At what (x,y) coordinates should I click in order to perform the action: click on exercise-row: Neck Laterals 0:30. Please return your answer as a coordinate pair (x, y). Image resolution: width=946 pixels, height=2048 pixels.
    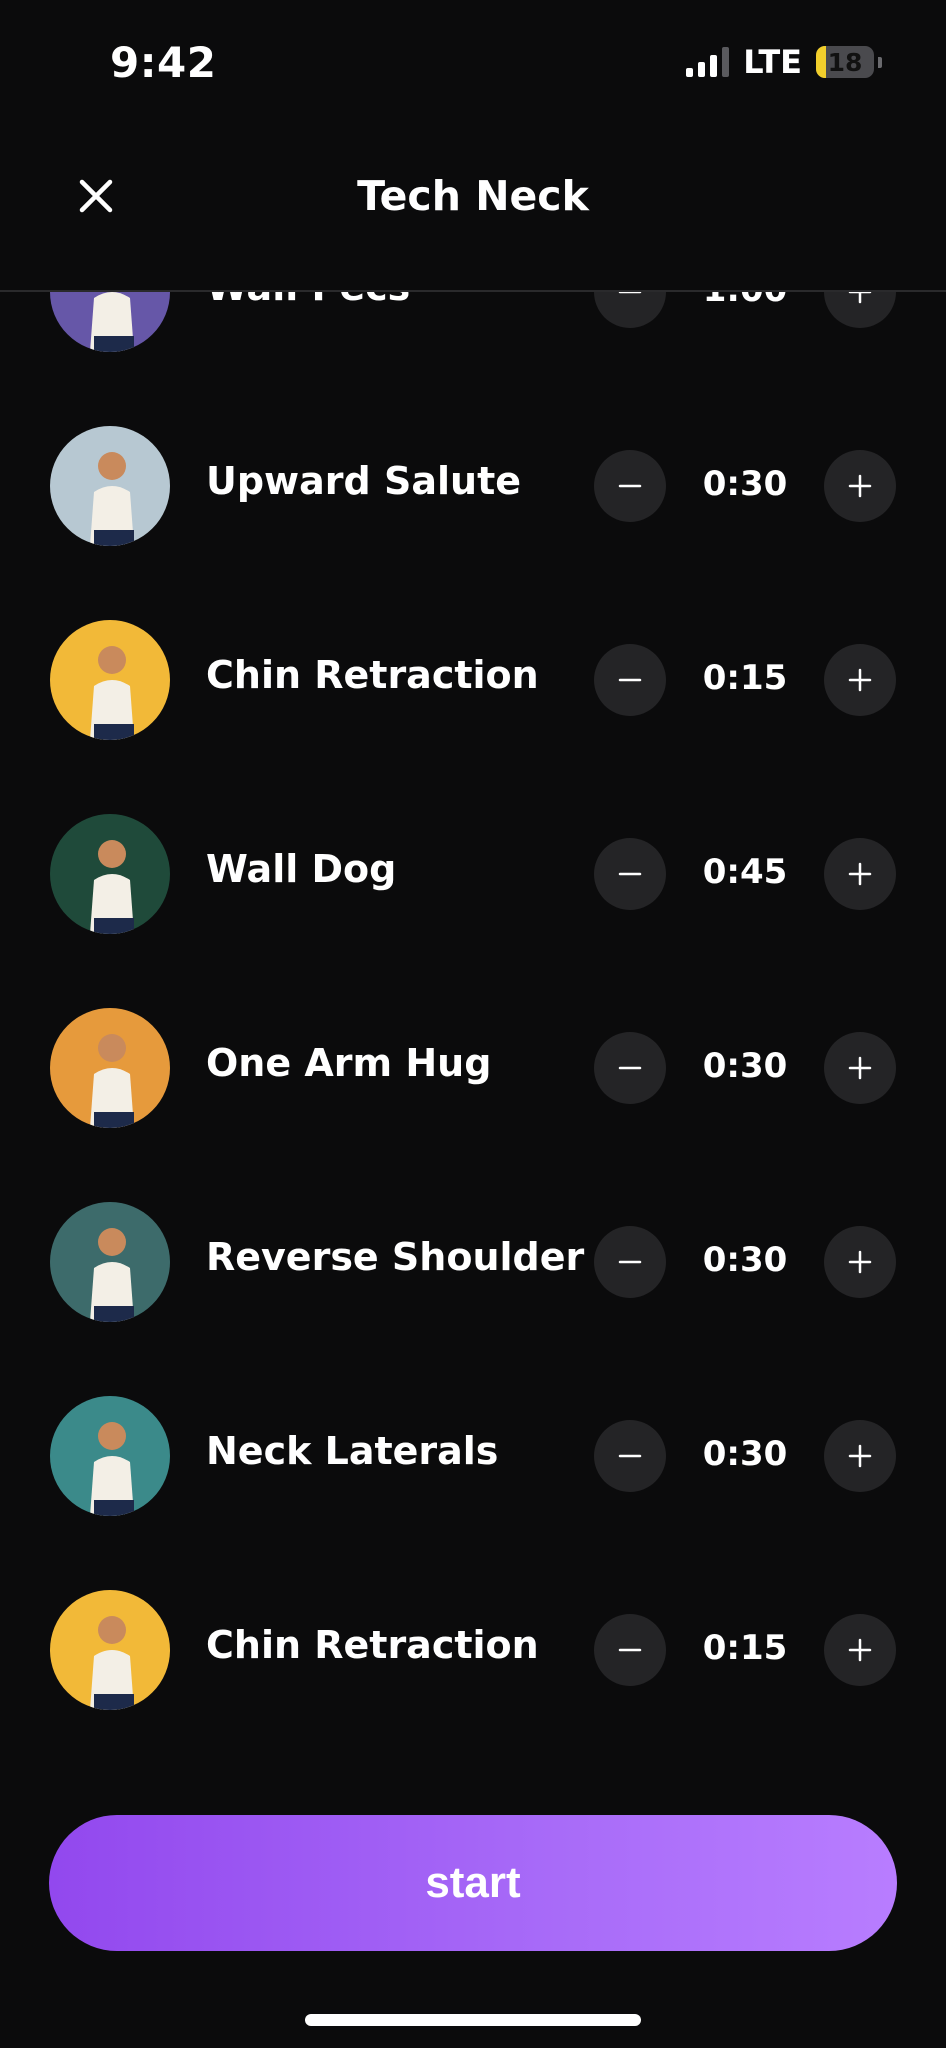
    Looking at the image, I should click on (473, 1456).